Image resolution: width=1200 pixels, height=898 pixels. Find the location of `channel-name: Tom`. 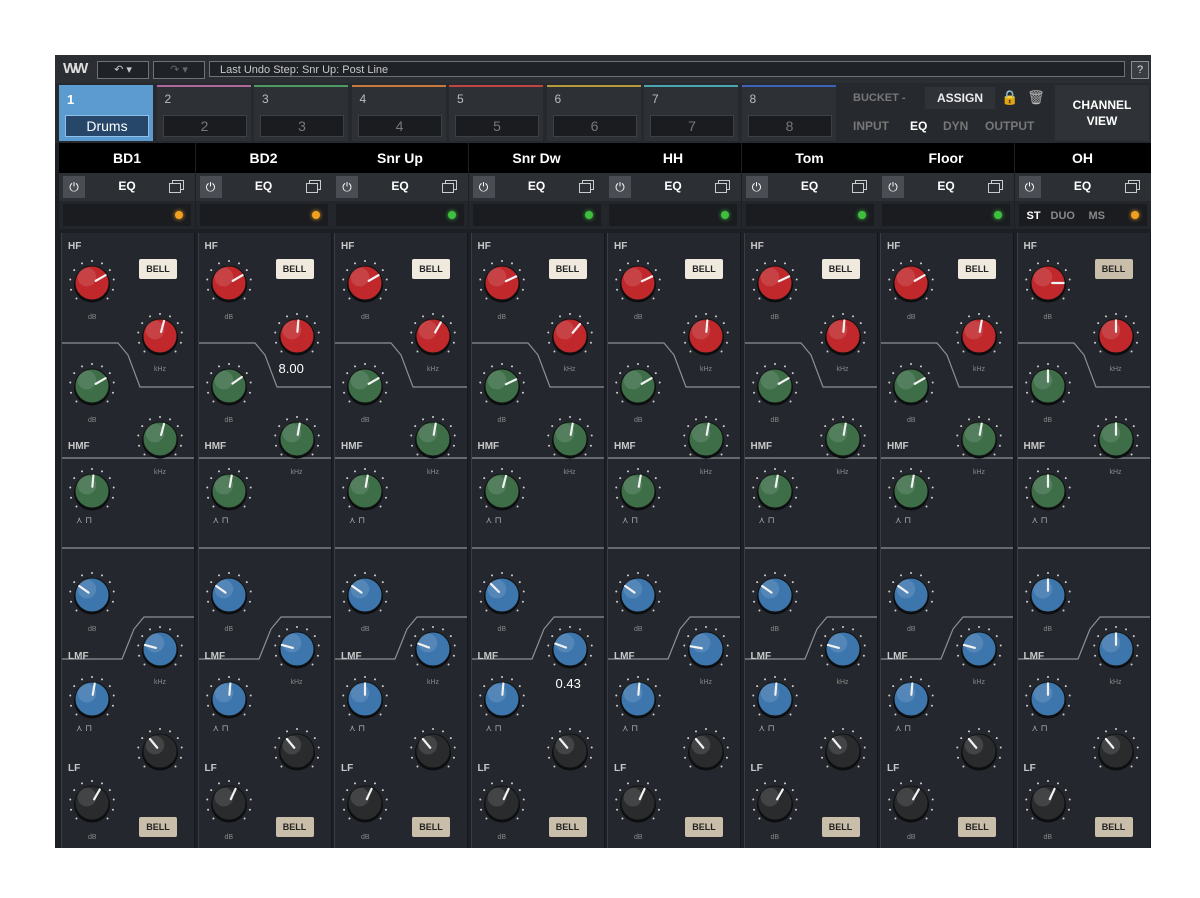

channel-name: Tom is located at coordinates (809, 158).